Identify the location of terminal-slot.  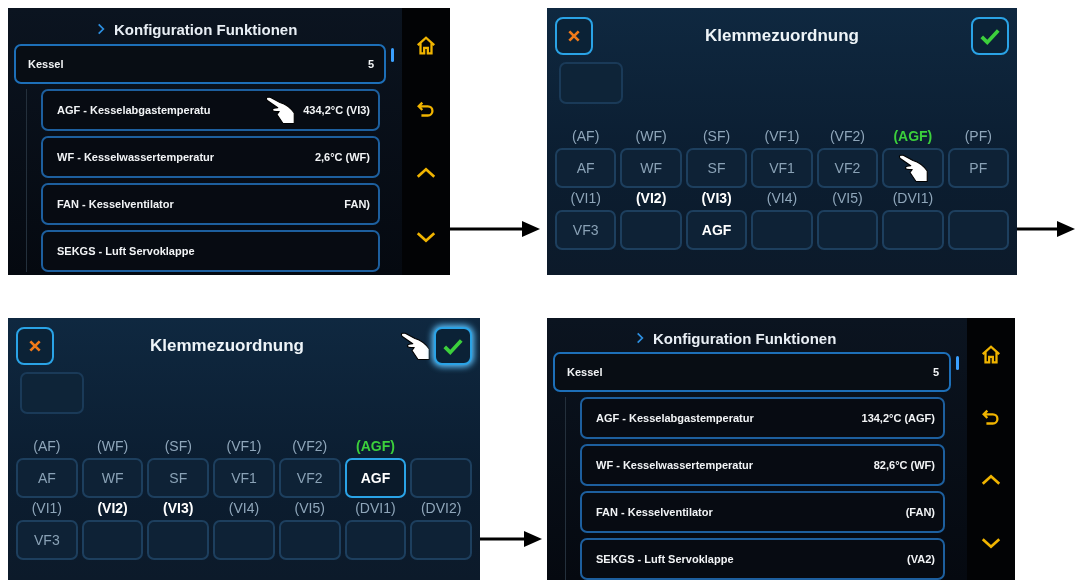
(913, 168).